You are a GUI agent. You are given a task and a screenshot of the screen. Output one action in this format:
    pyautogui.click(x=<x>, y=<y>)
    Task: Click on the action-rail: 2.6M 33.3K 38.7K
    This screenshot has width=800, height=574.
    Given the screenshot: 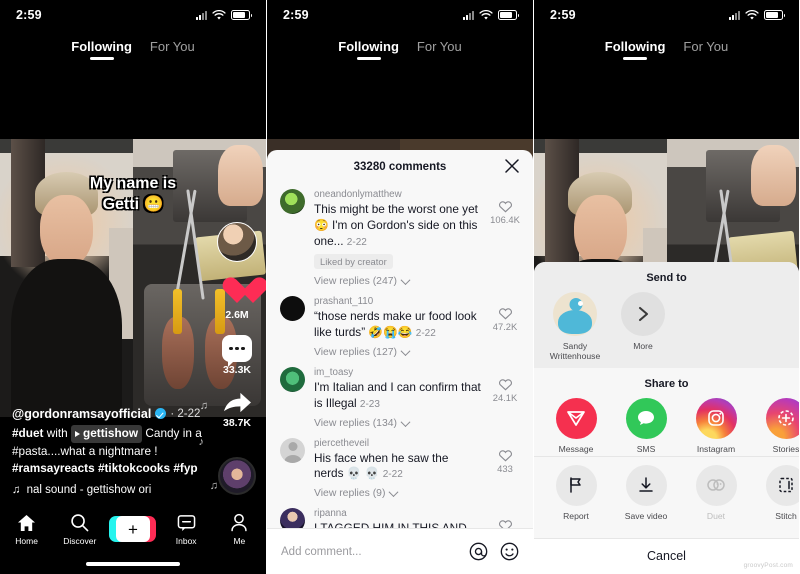 What is the action you would take?
    pyautogui.click(x=237, y=358)
    